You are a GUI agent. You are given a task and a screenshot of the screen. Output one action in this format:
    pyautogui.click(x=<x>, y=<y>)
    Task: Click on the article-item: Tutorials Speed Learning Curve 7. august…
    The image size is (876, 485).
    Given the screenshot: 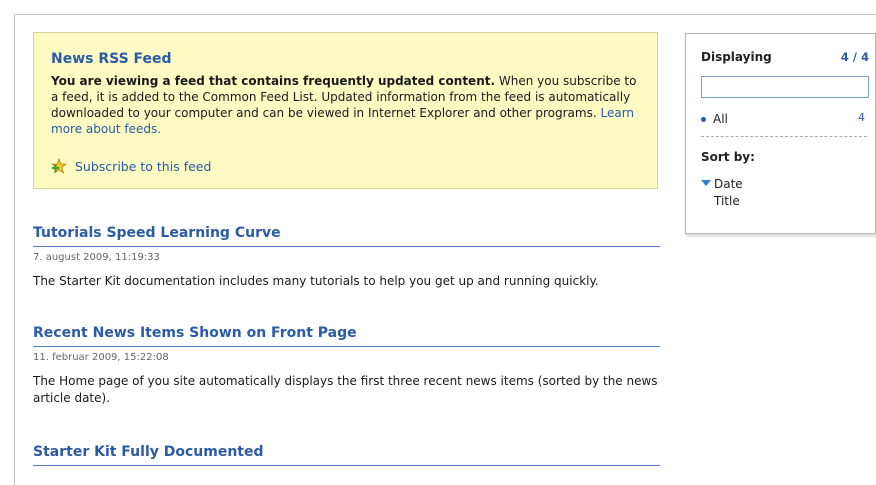 What is the action you would take?
    pyautogui.click(x=346, y=257)
    